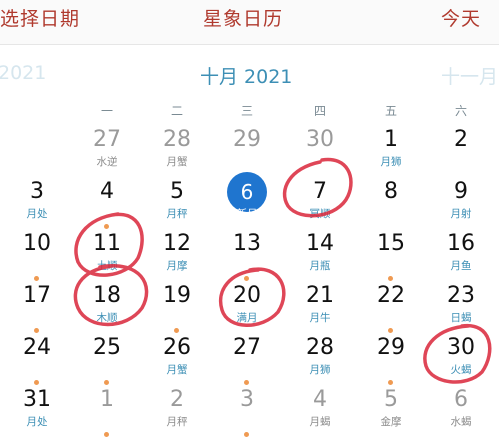 This screenshot has width=499, height=446. Describe the element at coordinates (37, 399) in the screenshot. I see `day-number: 31` at that location.